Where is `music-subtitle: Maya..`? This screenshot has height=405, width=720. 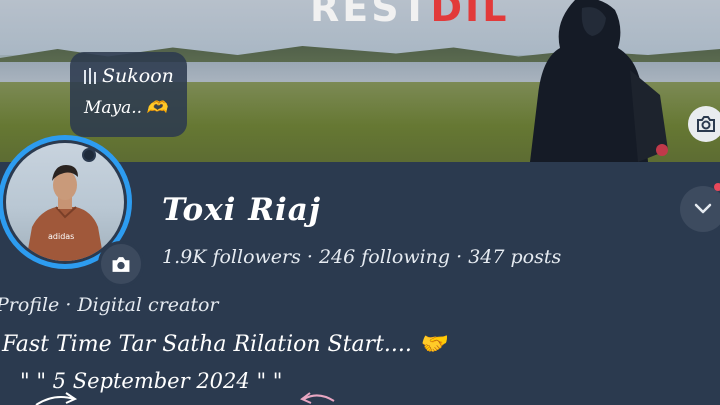
music-subtitle: Maya.. is located at coordinates (113, 108).